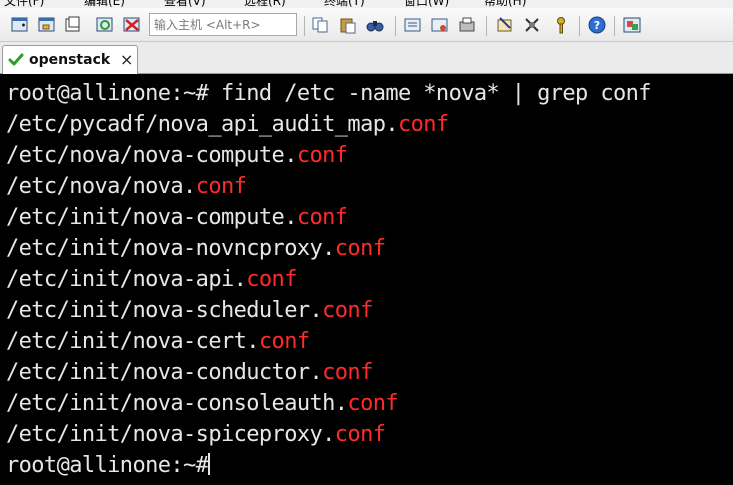 The width and height of the screenshot is (733, 485). I want to click on terminal-line-text: /etc/init/nova-conductor., so click(164, 372).